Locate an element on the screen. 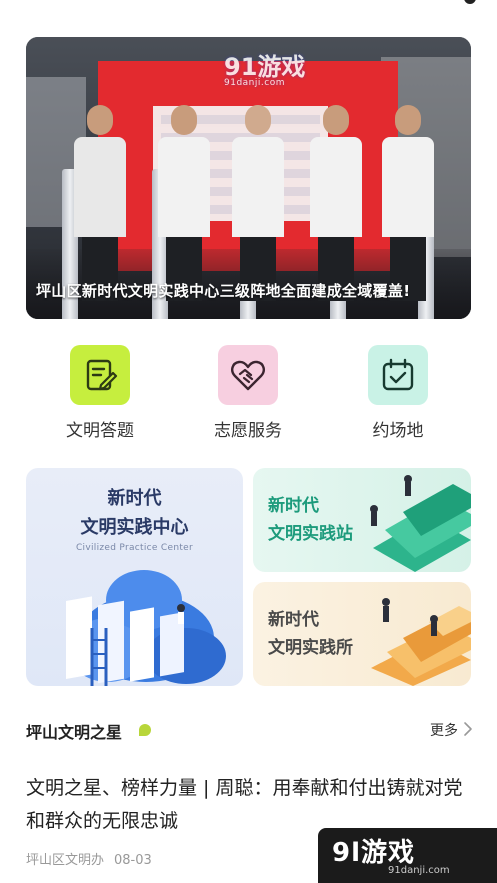 Image resolution: width=497 pixels, height=883 pixels. cloud-building-illustration is located at coordinates (146, 628).